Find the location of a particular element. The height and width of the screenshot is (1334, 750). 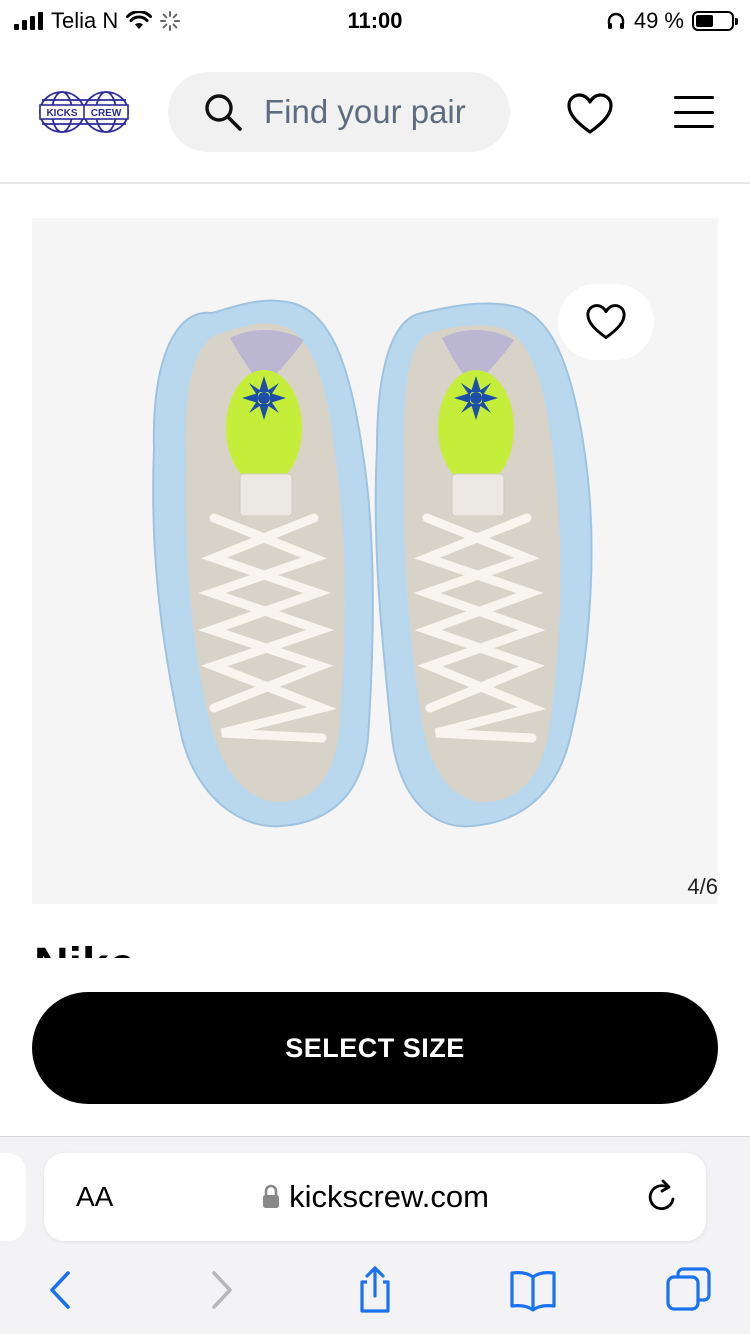

left-sneaker is located at coordinates (263, 563).